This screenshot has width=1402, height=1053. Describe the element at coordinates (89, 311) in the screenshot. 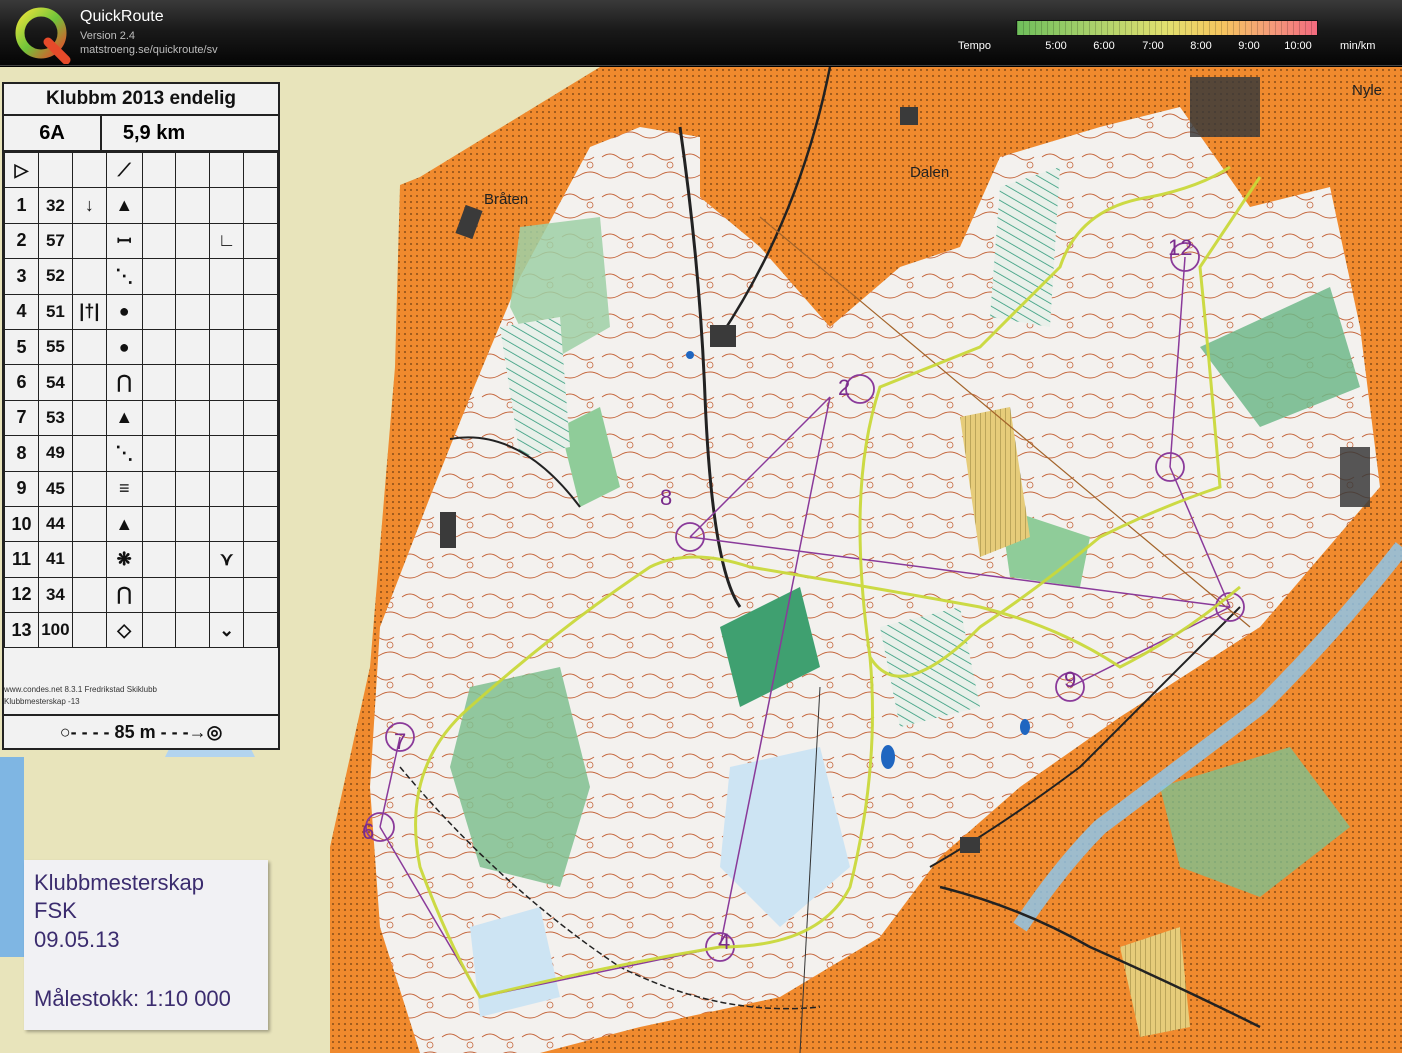

I see `feature-detail: |†|` at that location.